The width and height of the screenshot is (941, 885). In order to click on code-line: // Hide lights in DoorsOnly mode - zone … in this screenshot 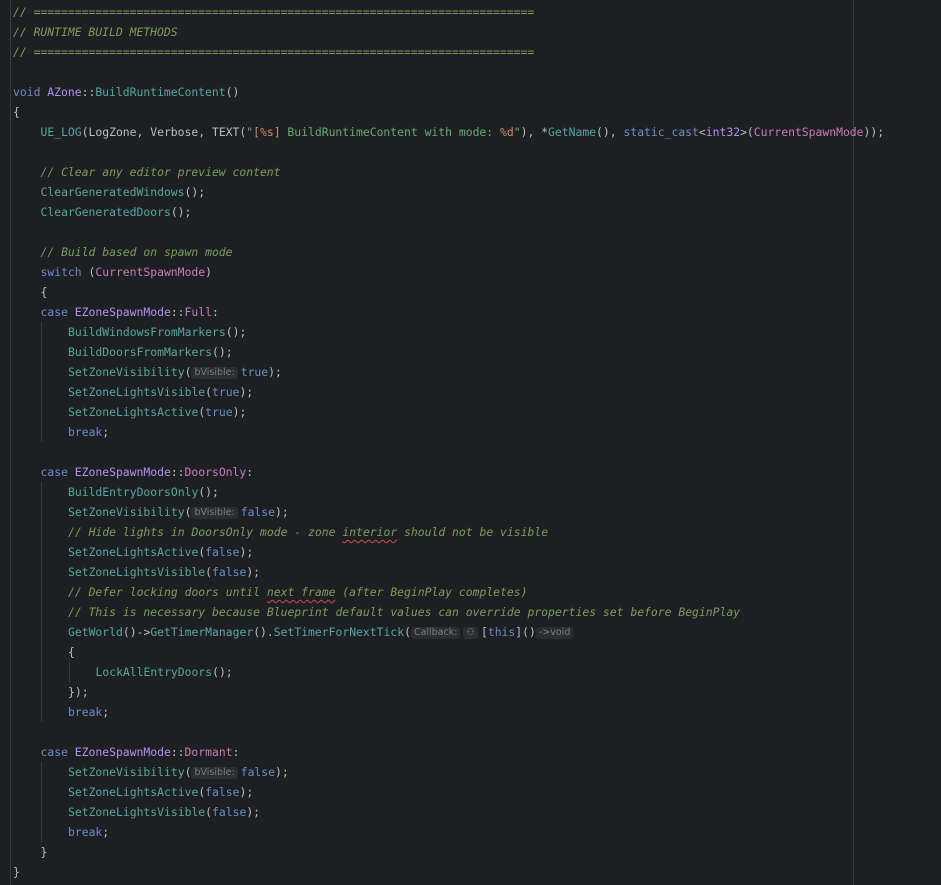, I will do `click(448, 532)`.